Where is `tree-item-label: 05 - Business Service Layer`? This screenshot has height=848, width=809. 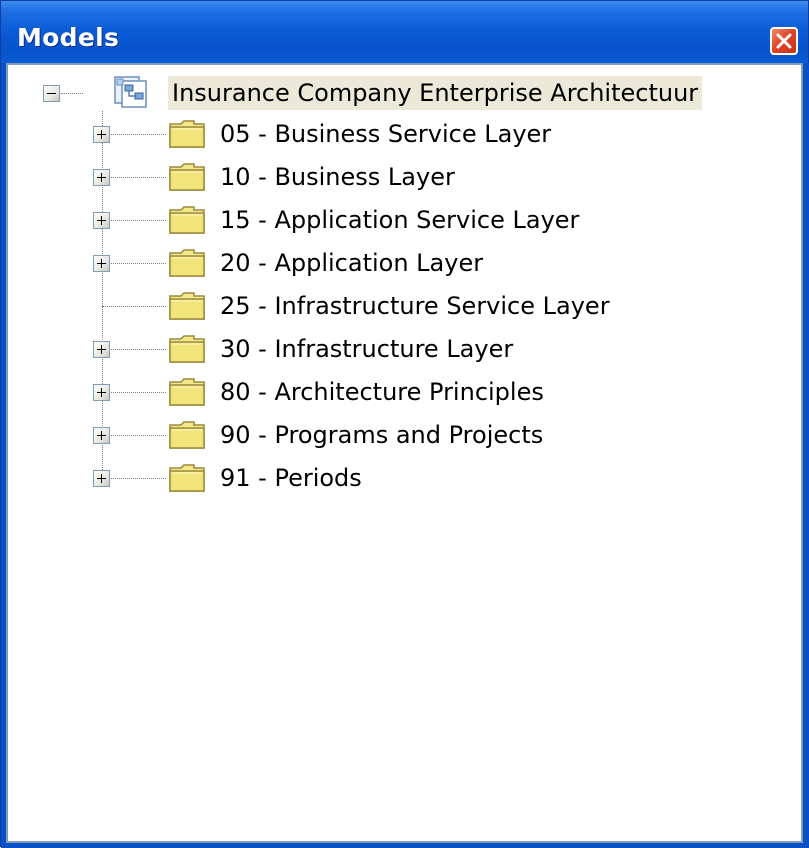
tree-item-label: 05 - Business Service Layer is located at coordinates (385, 134).